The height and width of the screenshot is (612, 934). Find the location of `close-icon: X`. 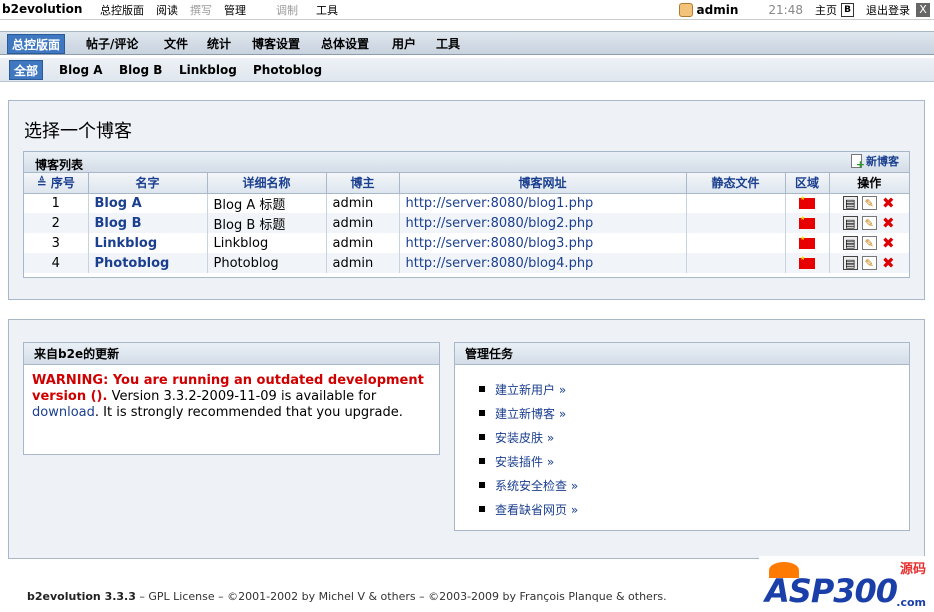

close-icon: X is located at coordinates (923, 10).